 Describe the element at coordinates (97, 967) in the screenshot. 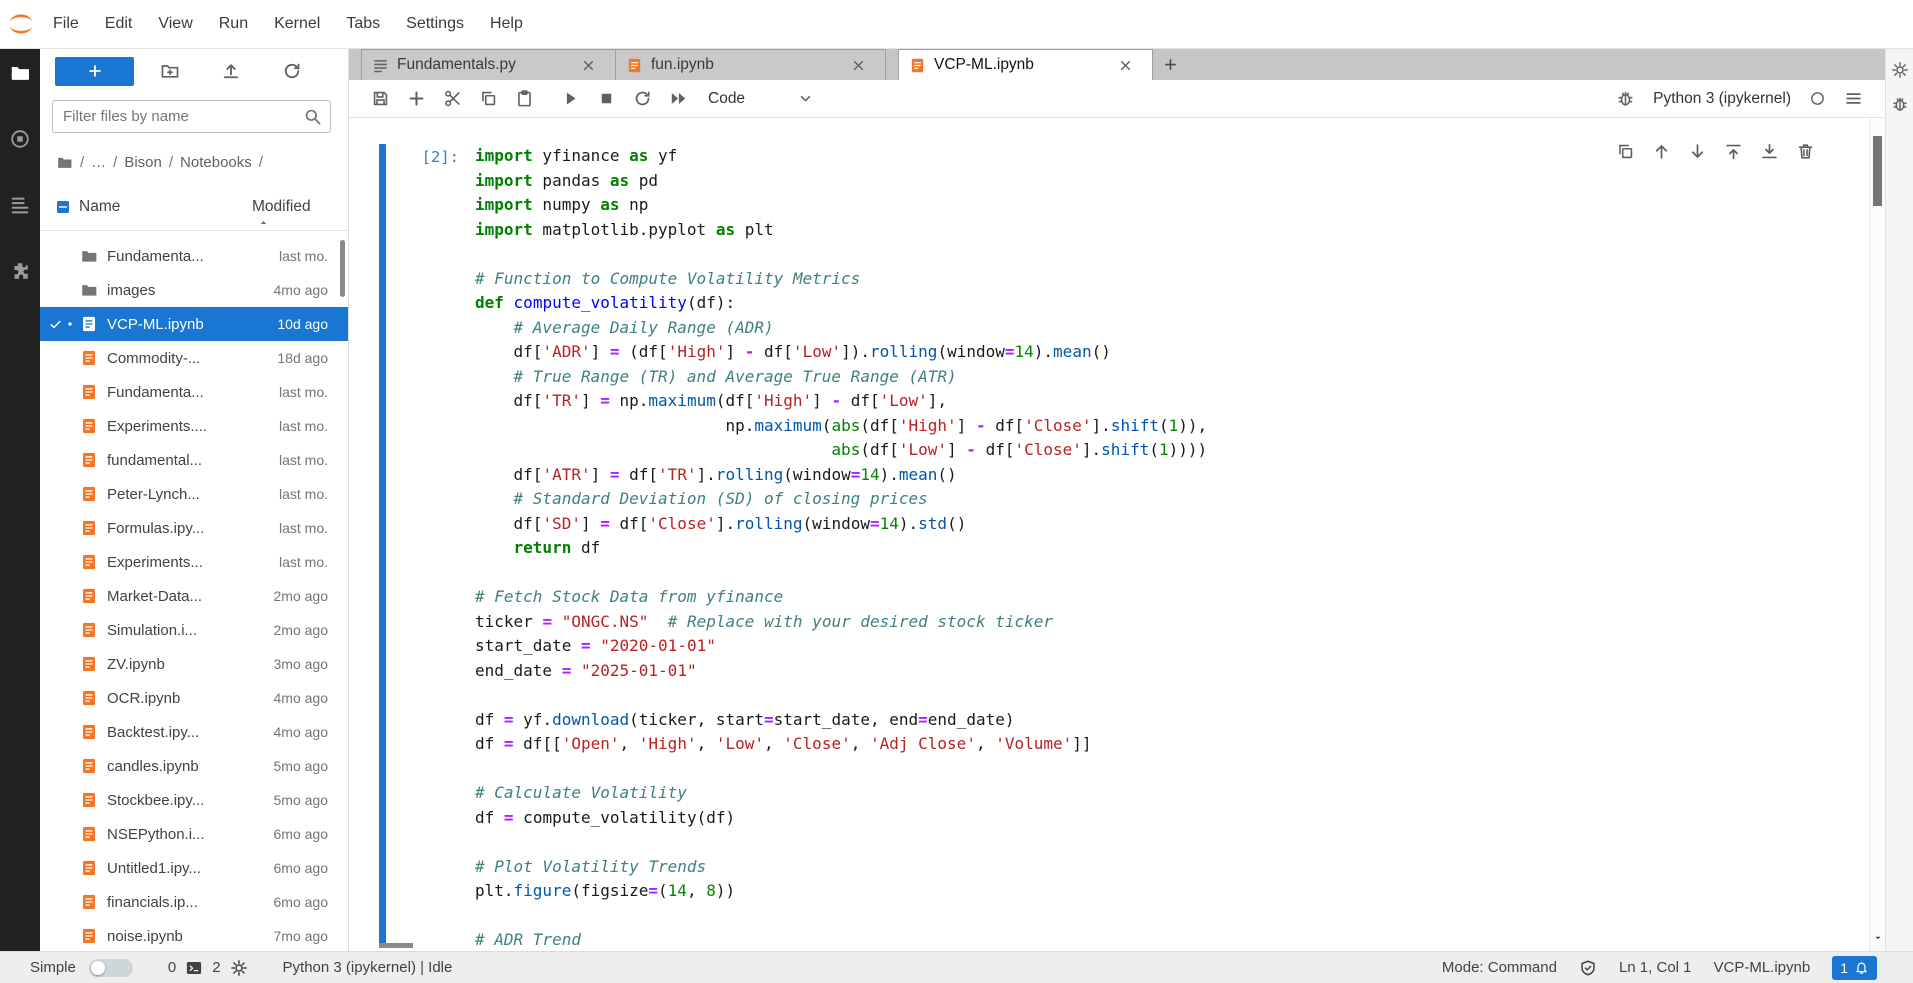

I see `toggle-knob` at that location.